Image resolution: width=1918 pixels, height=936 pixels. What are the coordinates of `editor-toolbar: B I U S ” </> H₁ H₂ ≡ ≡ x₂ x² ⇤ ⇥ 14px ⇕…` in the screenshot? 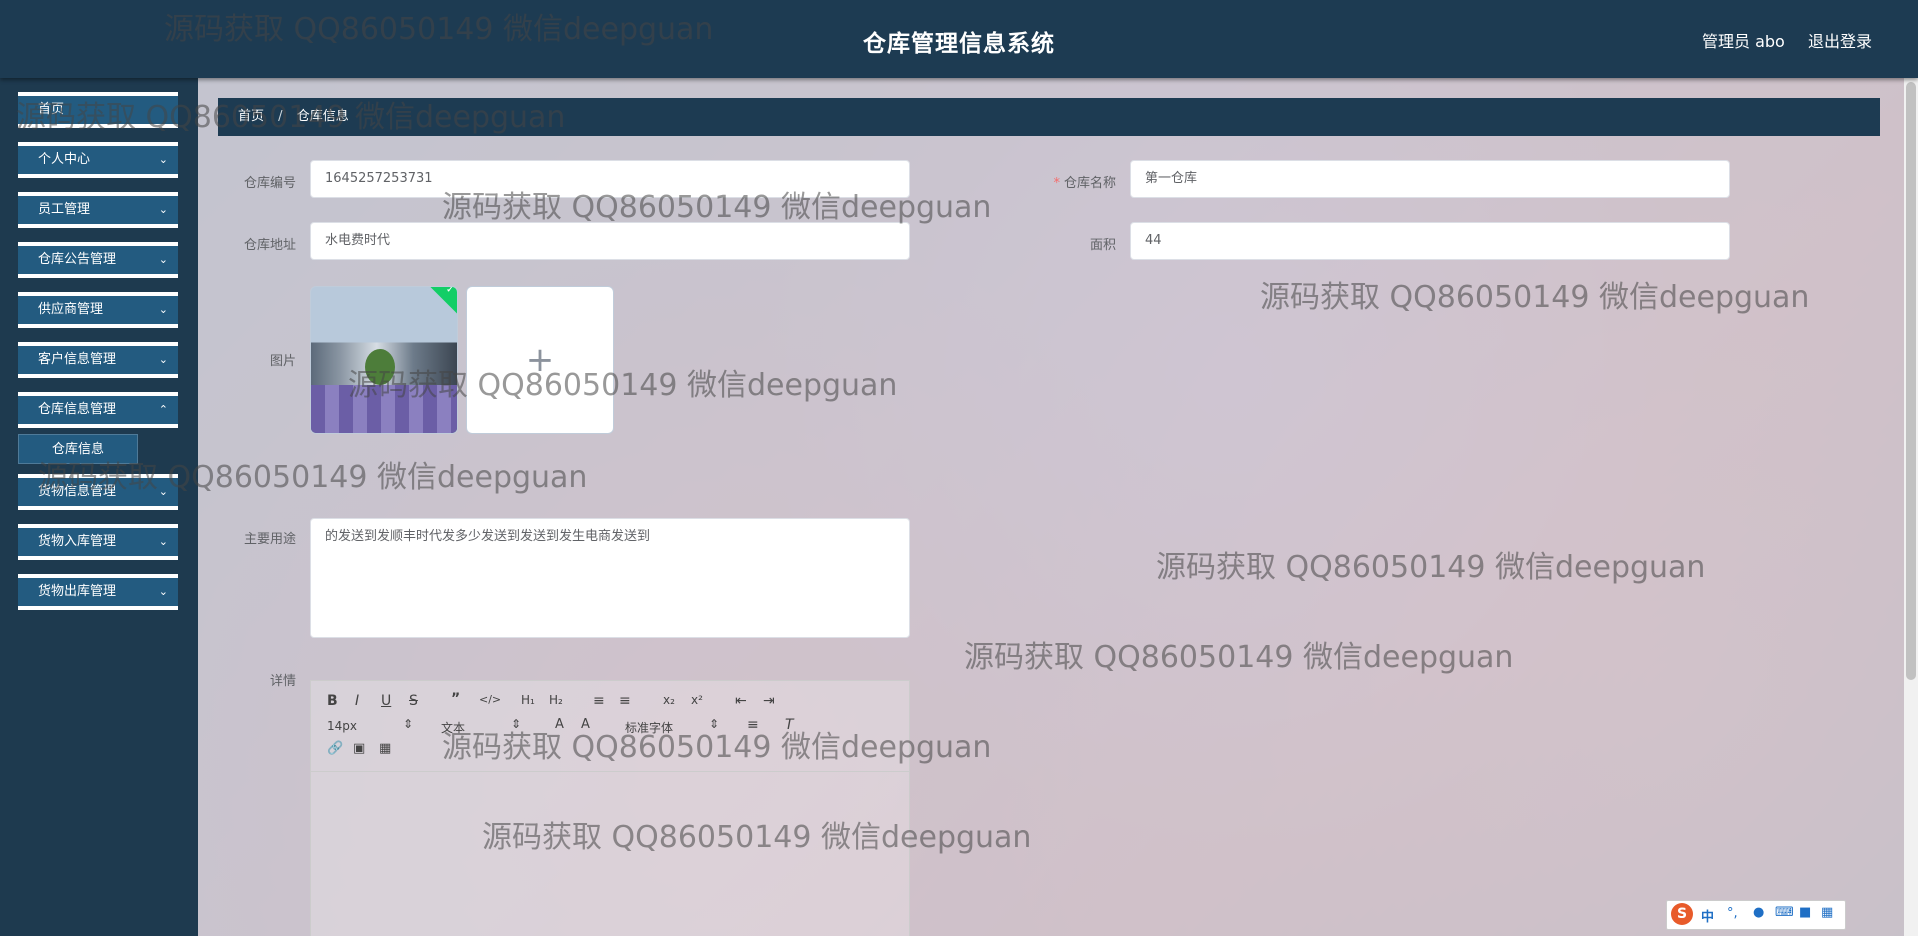 It's located at (610, 726).